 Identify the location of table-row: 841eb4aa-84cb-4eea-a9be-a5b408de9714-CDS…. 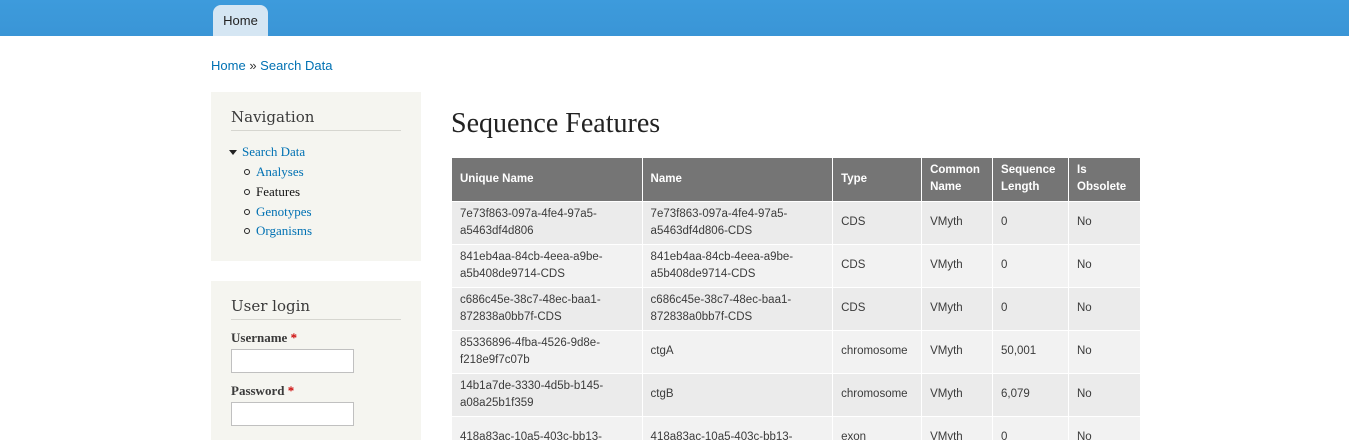
(796, 265).